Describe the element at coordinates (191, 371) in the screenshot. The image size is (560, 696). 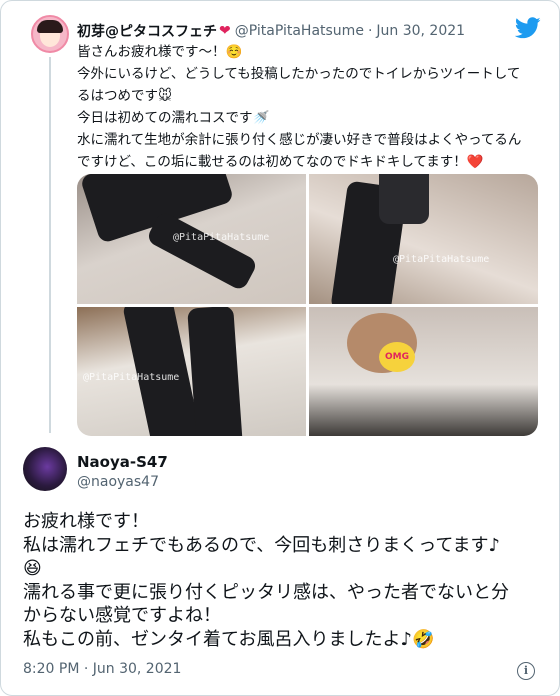
I see `media-photo-3: @PitaPitaHatsume` at that location.